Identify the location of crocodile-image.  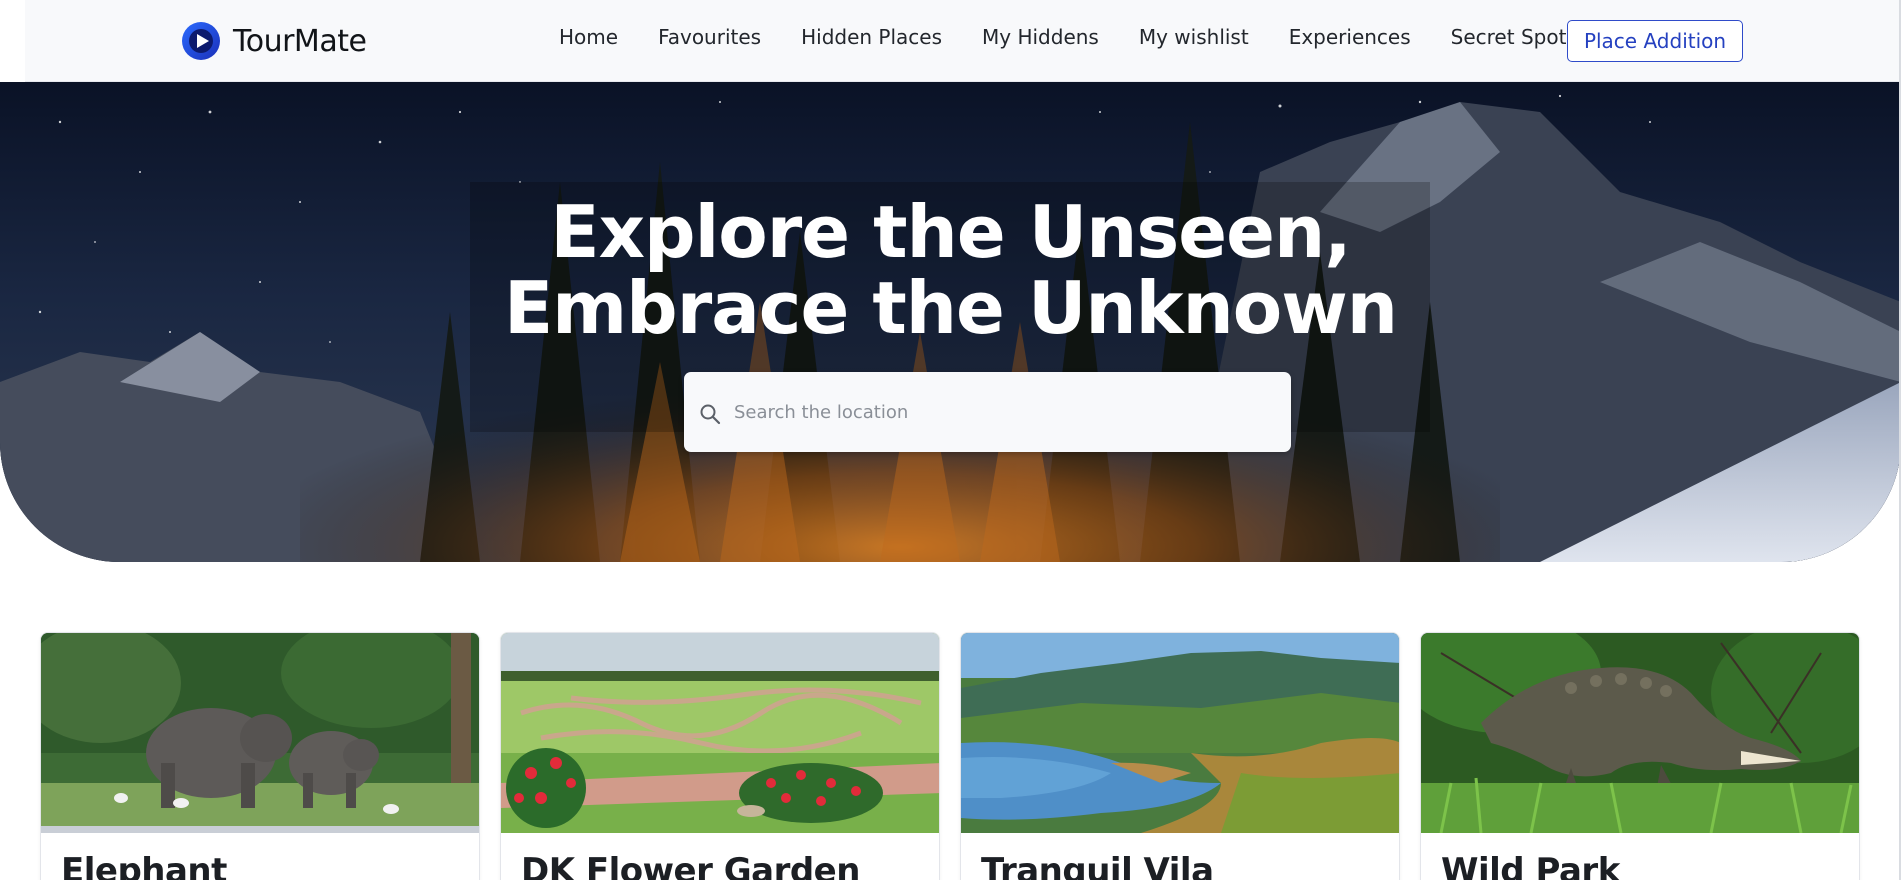
(1640, 733).